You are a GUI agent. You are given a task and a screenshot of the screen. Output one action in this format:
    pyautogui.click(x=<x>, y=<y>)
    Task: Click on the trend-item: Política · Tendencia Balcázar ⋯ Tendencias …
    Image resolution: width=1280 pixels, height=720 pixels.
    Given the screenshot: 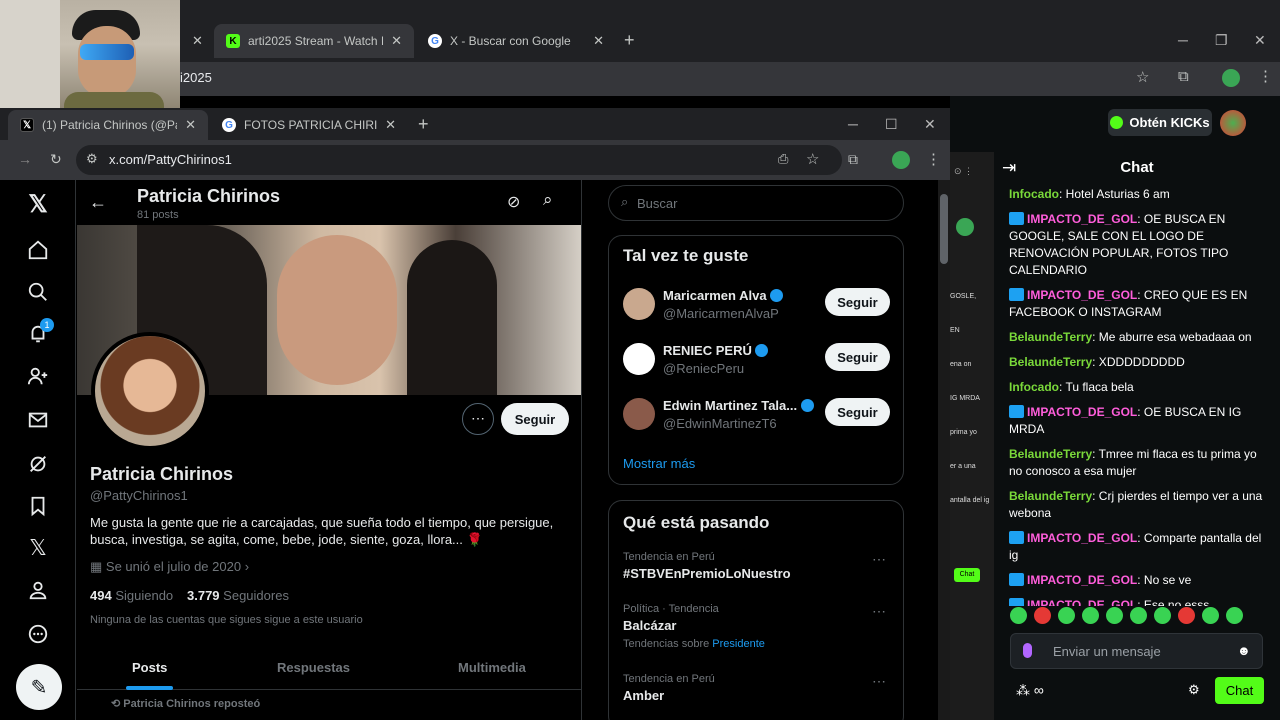 What is the action you would take?
    pyautogui.click(x=756, y=633)
    